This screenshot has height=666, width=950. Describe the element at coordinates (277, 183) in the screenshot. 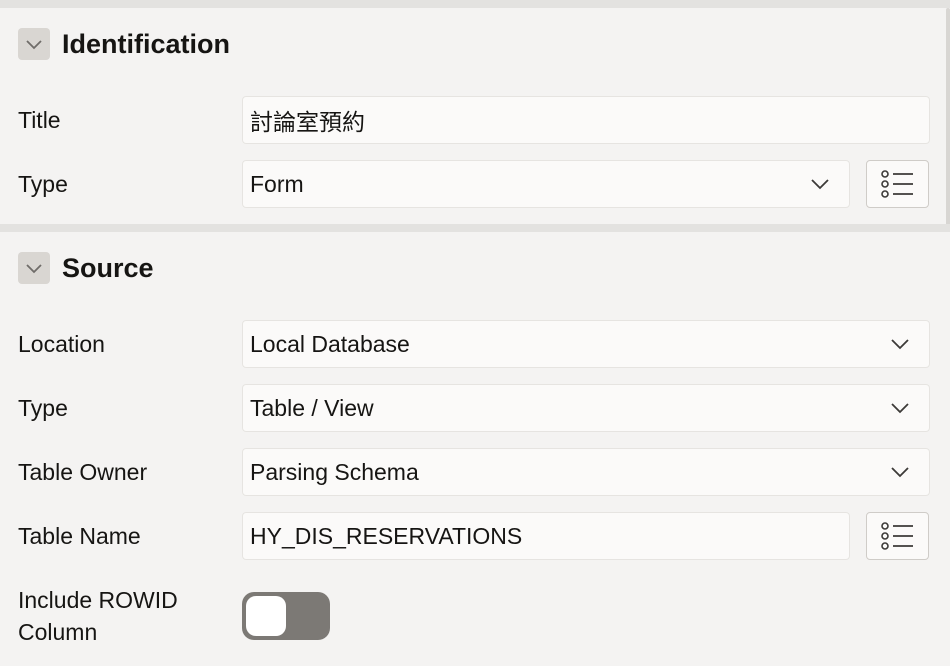

I see `type-select-value: Form` at that location.